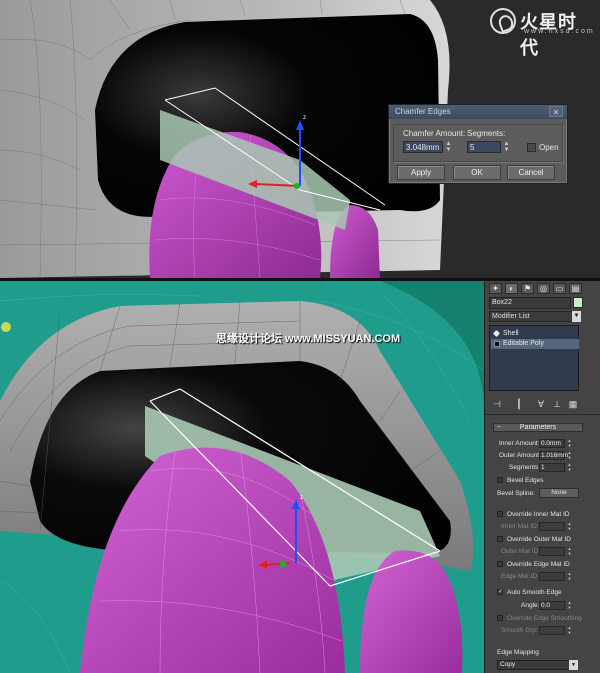 The image size is (600, 673). What do you see at coordinates (500, 480) in the screenshot?
I see `bevel-edges-checkbox` at bounding box center [500, 480].